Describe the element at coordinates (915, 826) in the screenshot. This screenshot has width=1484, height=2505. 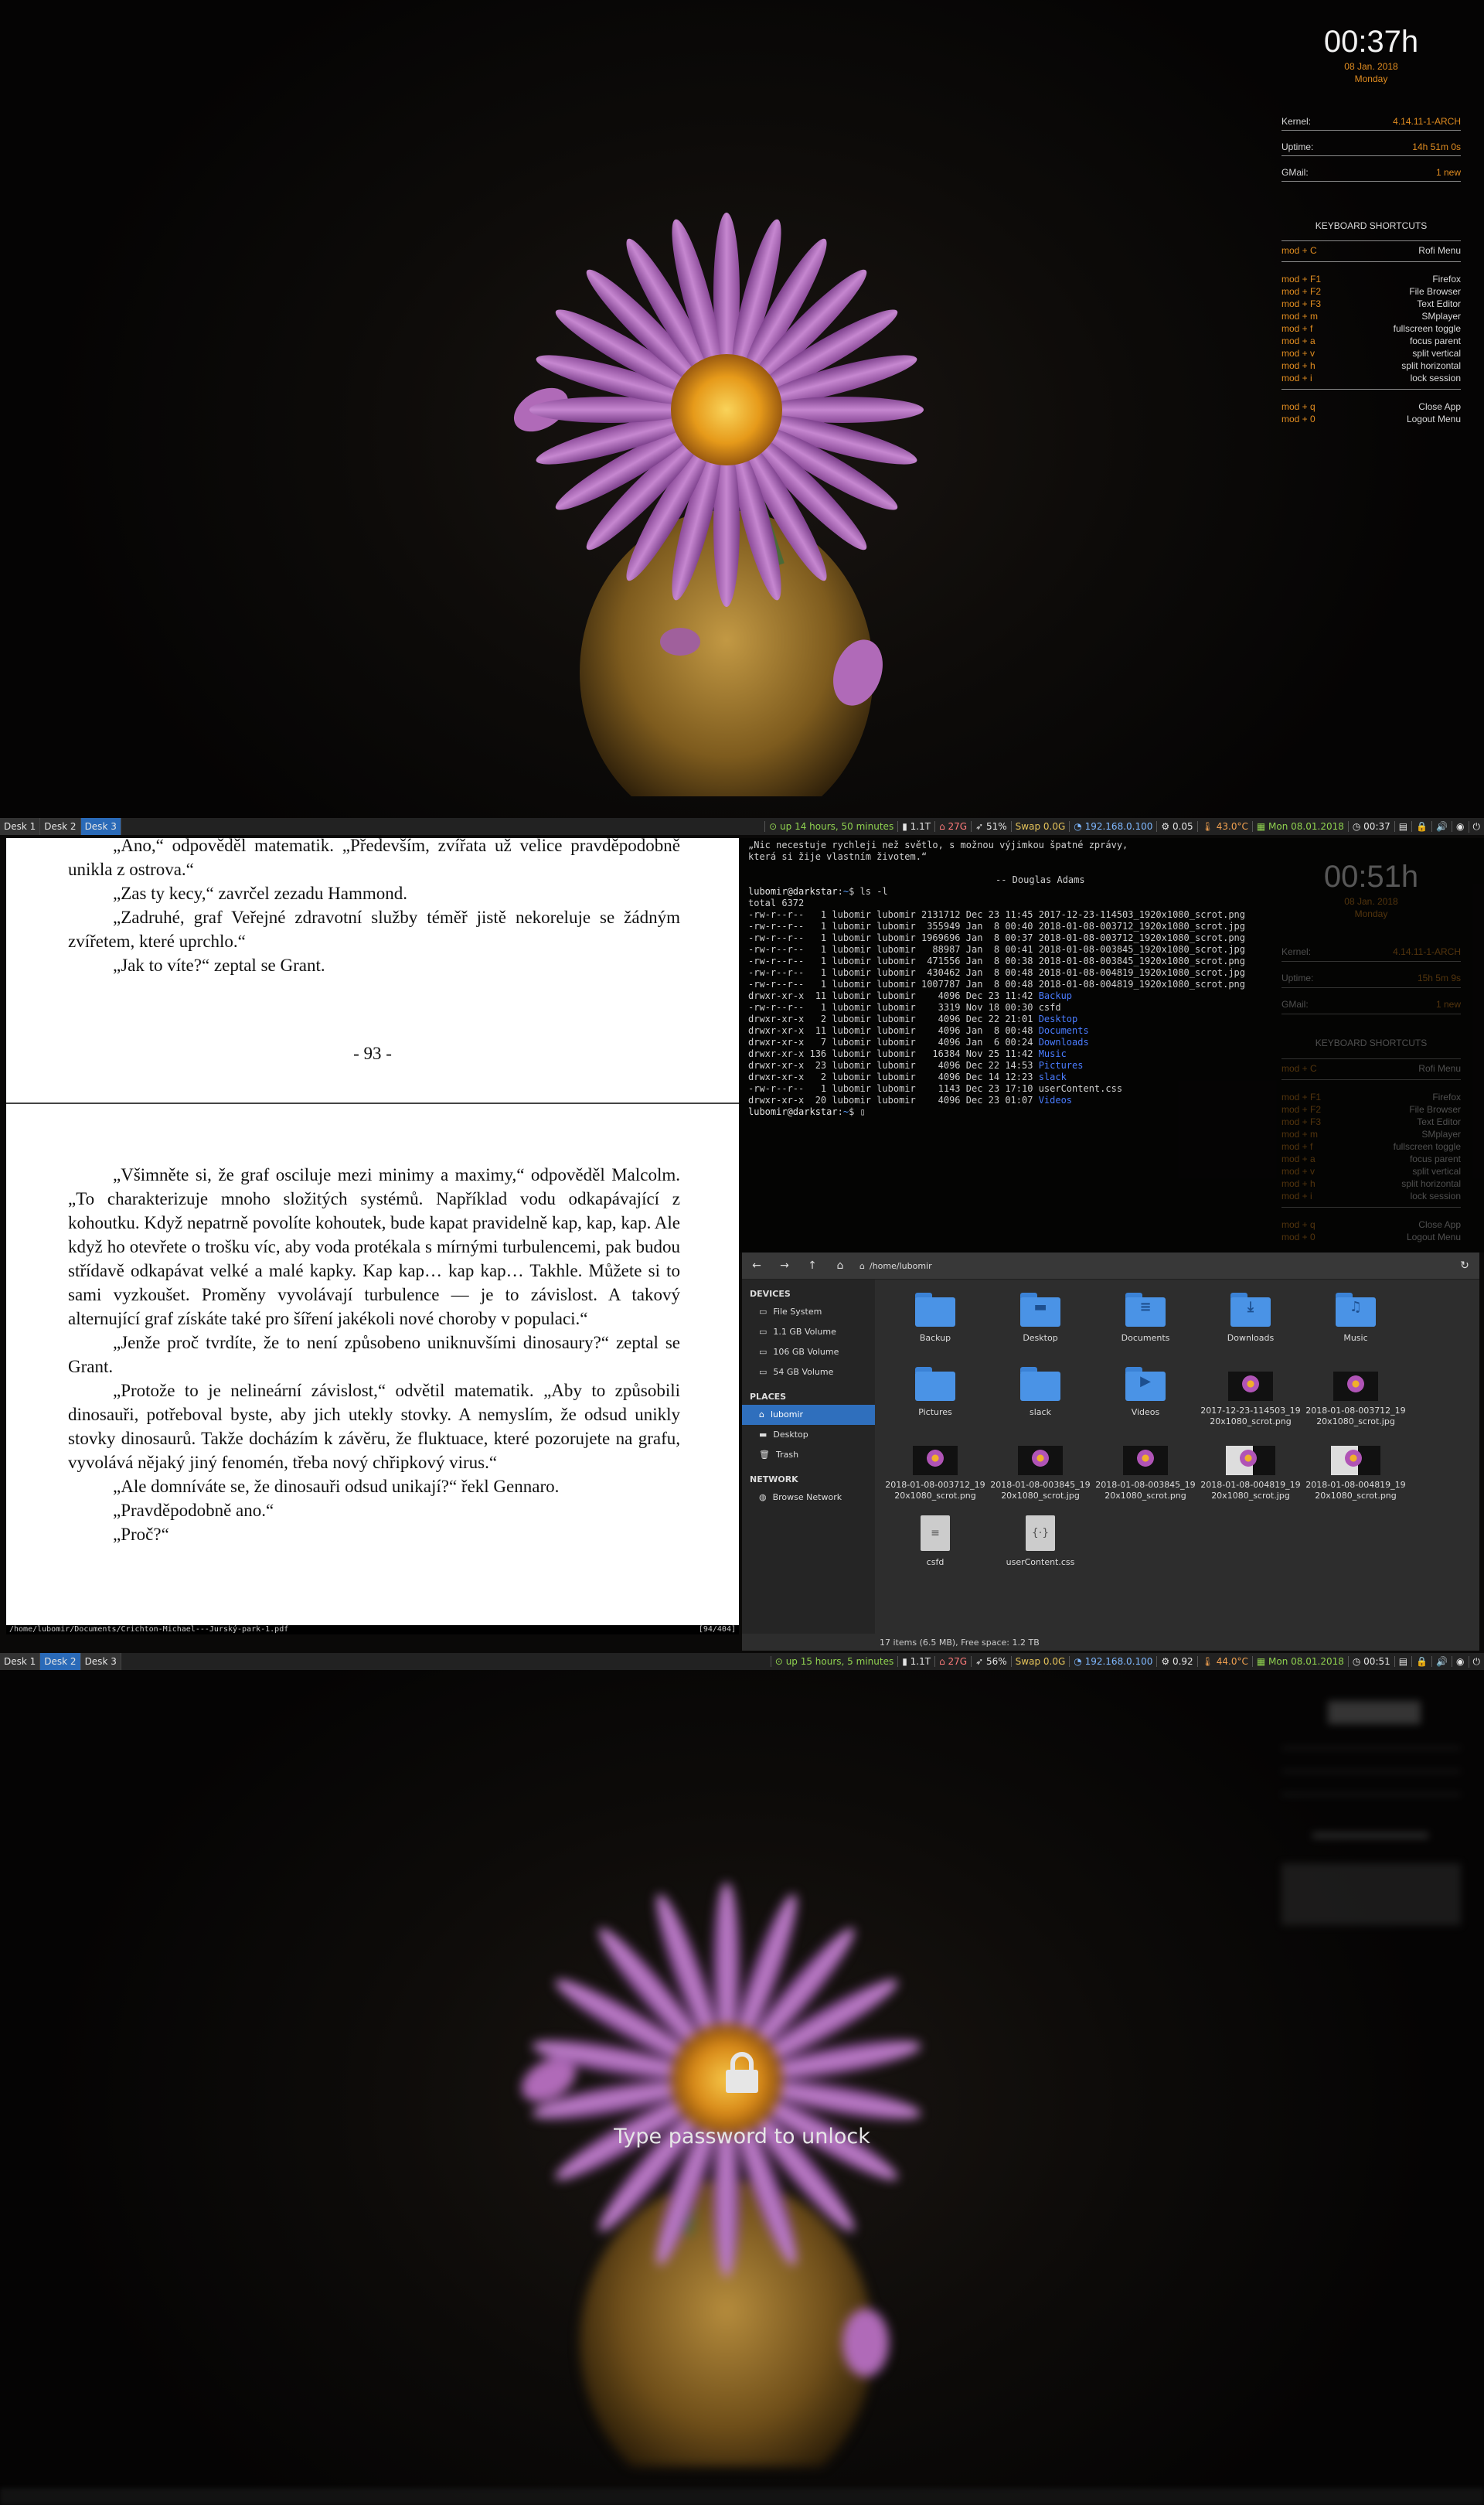
I see `disk-indicator: ▮ 1.1T` at that location.